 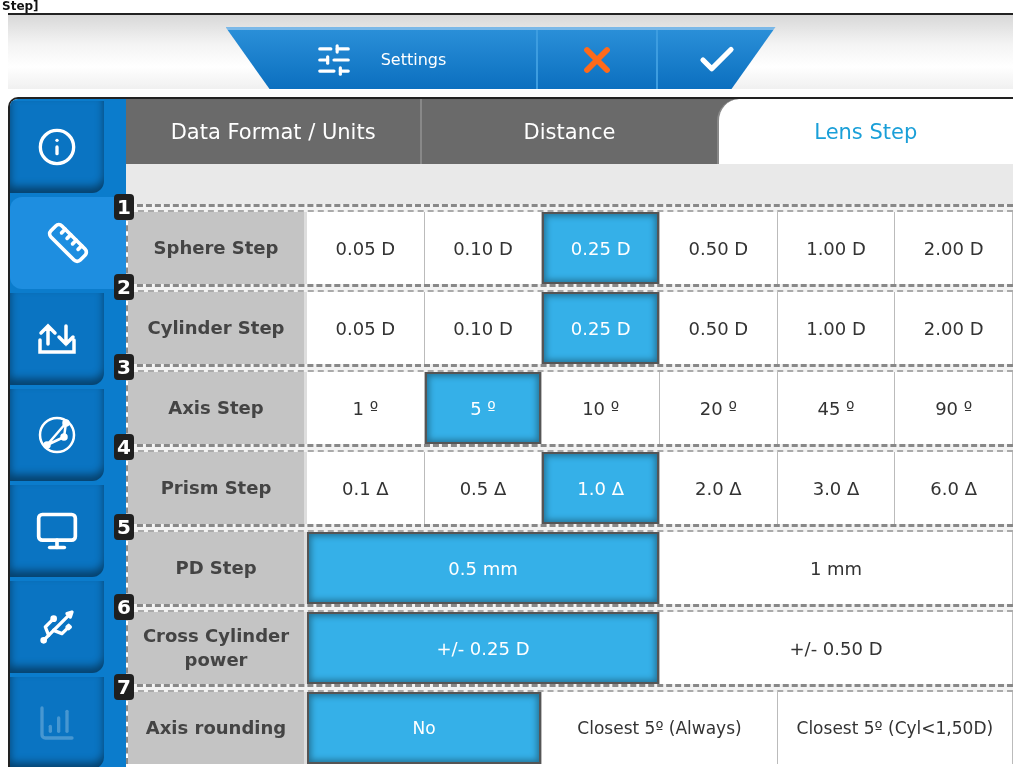 I want to click on settings-button: Settings, so click(x=380, y=59).